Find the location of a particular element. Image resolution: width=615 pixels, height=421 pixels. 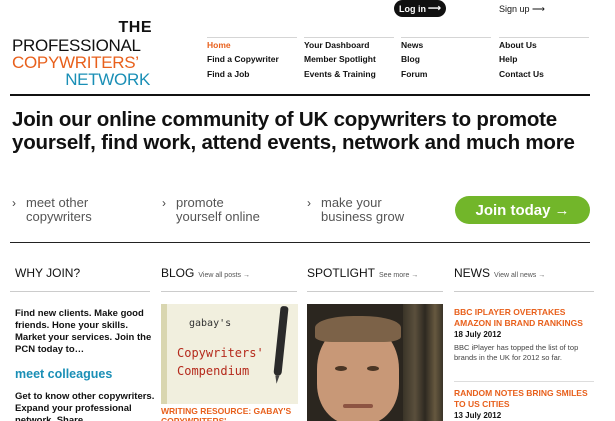

header-divider is located at coordinates (300, 95).